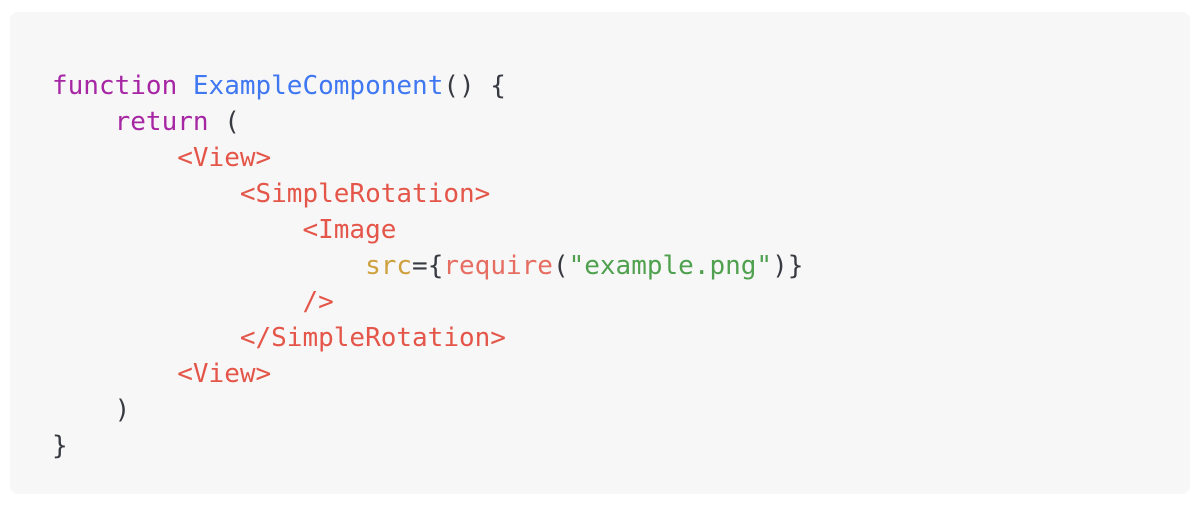 Image resolution: width=1200 pixels, height=508 pixels. What do you see at coordinates (788, 266) in the screenshot?
I see `punctuation-token: )}` at bounding box center [788, 266].